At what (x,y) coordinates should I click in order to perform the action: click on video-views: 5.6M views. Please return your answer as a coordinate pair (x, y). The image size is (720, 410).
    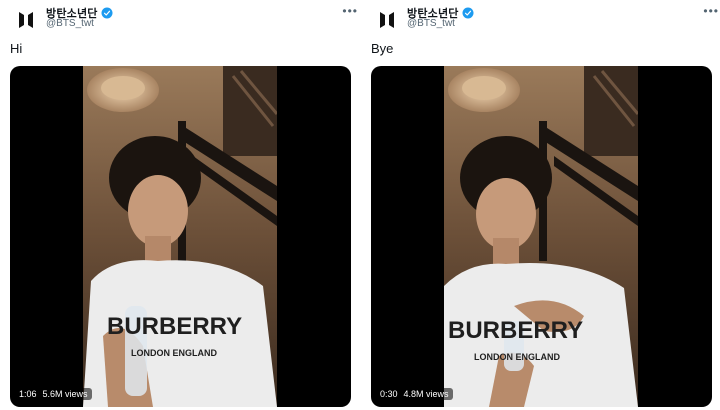
    Looking at the image, I should click on (65, 394).